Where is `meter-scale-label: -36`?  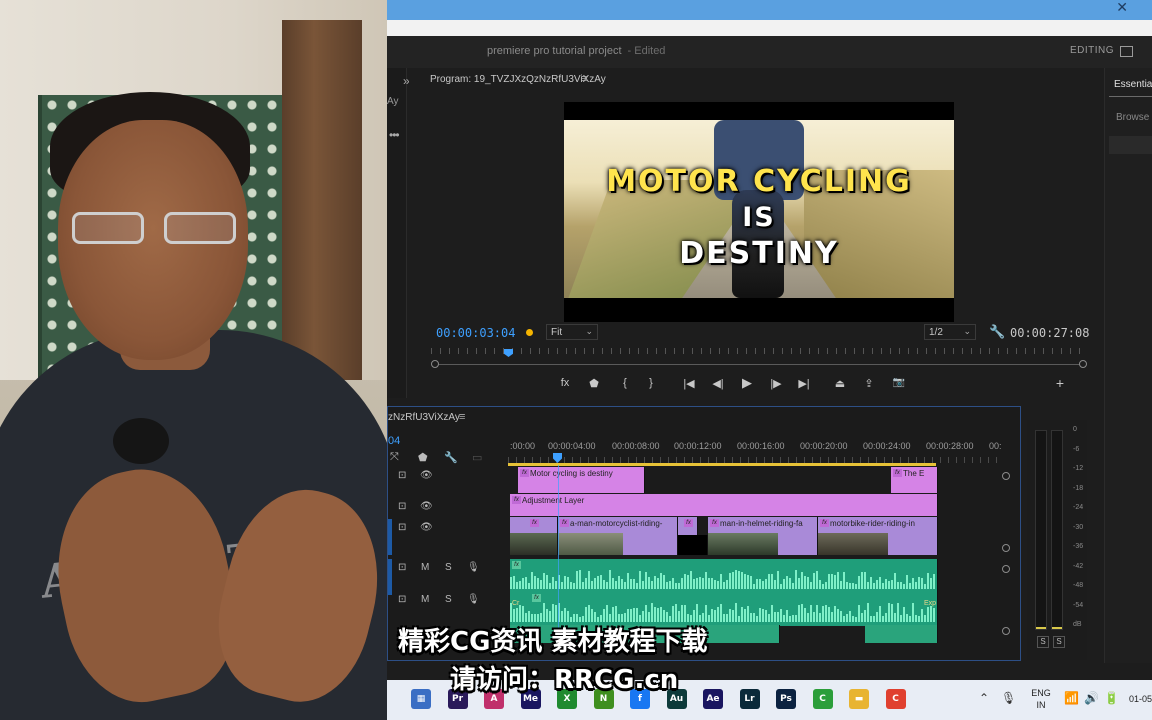
meter-scale-label: -36 is located at coordinates (1078, 546).